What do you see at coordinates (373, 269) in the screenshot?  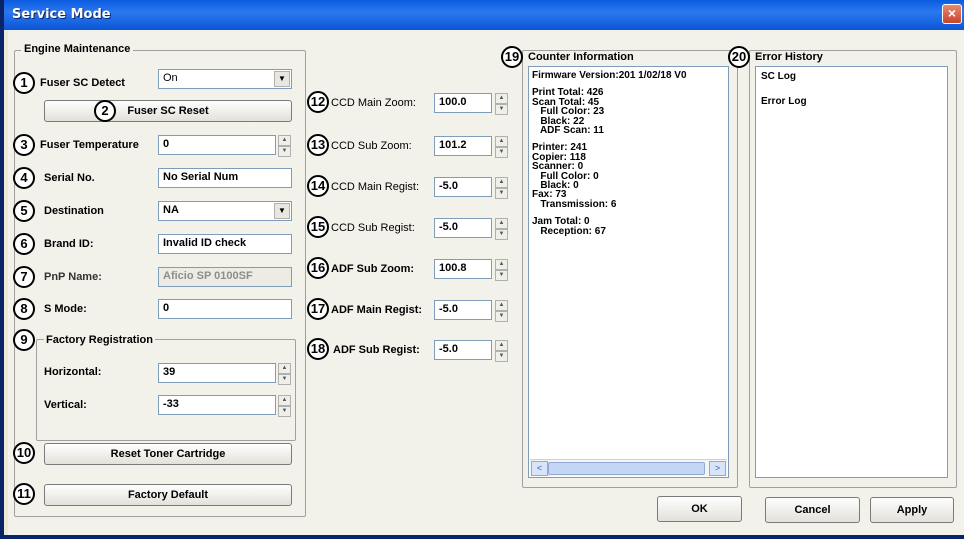 I see `adf-sub-zoom-label: ADF Sub Zoom:` at bounding box center [373, 269].